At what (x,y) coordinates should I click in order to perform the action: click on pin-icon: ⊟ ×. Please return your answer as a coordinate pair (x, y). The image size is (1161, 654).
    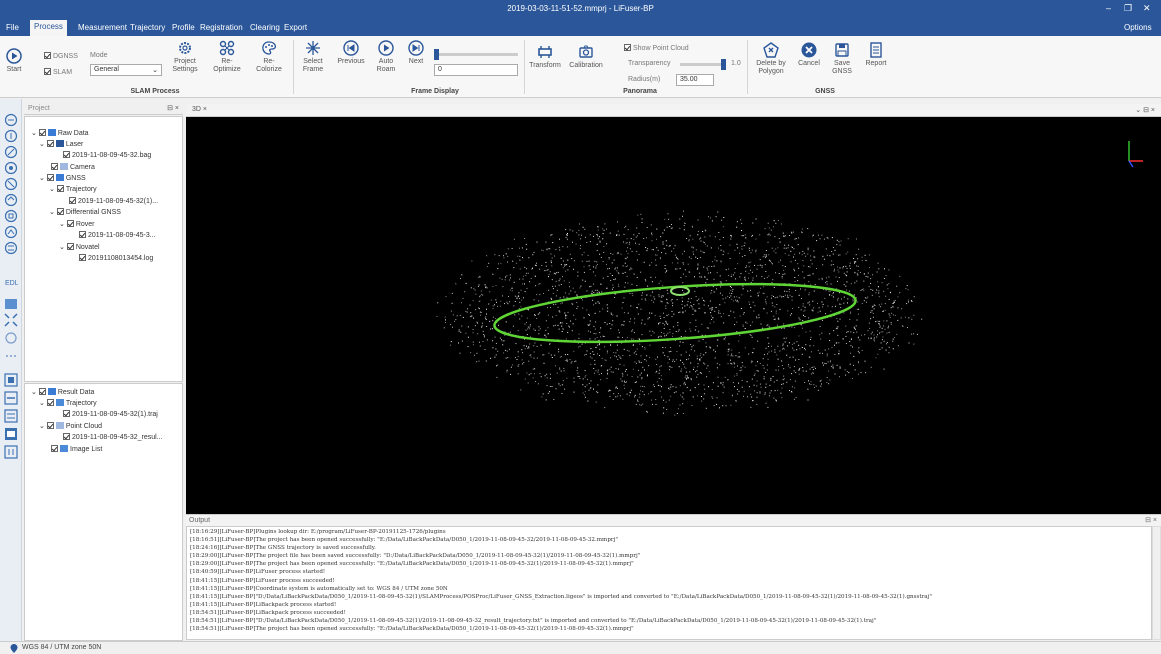
    Looking at the image, I should click on (173, 108).